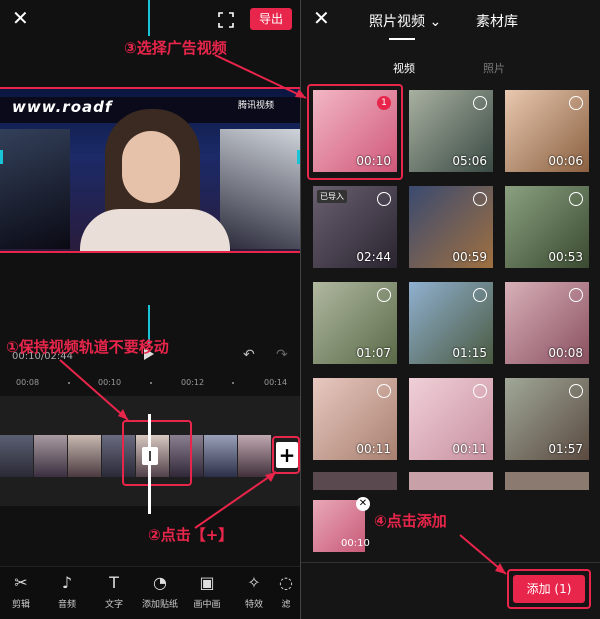  Describe the element at coordinates (175, 48) in the screenshot. I see `annotation-step3: ③选择广告视频` at that location.